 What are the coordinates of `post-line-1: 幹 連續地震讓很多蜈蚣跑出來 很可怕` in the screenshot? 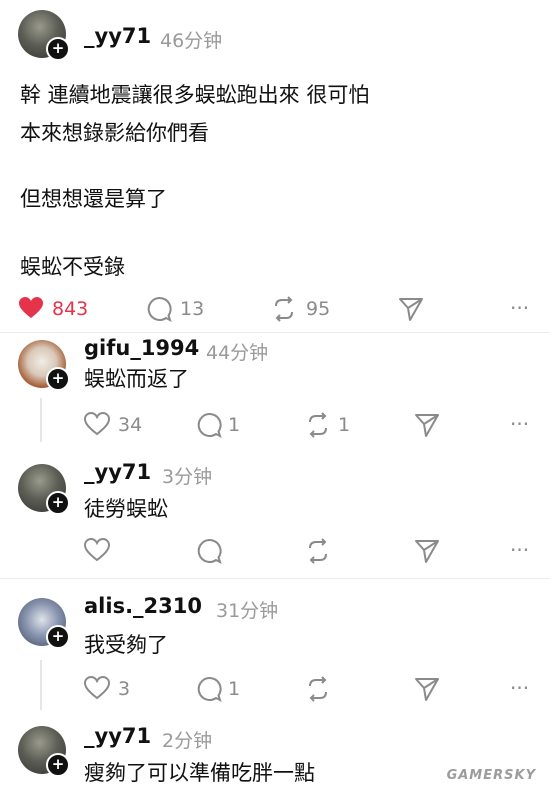 It's located at (195, 95).